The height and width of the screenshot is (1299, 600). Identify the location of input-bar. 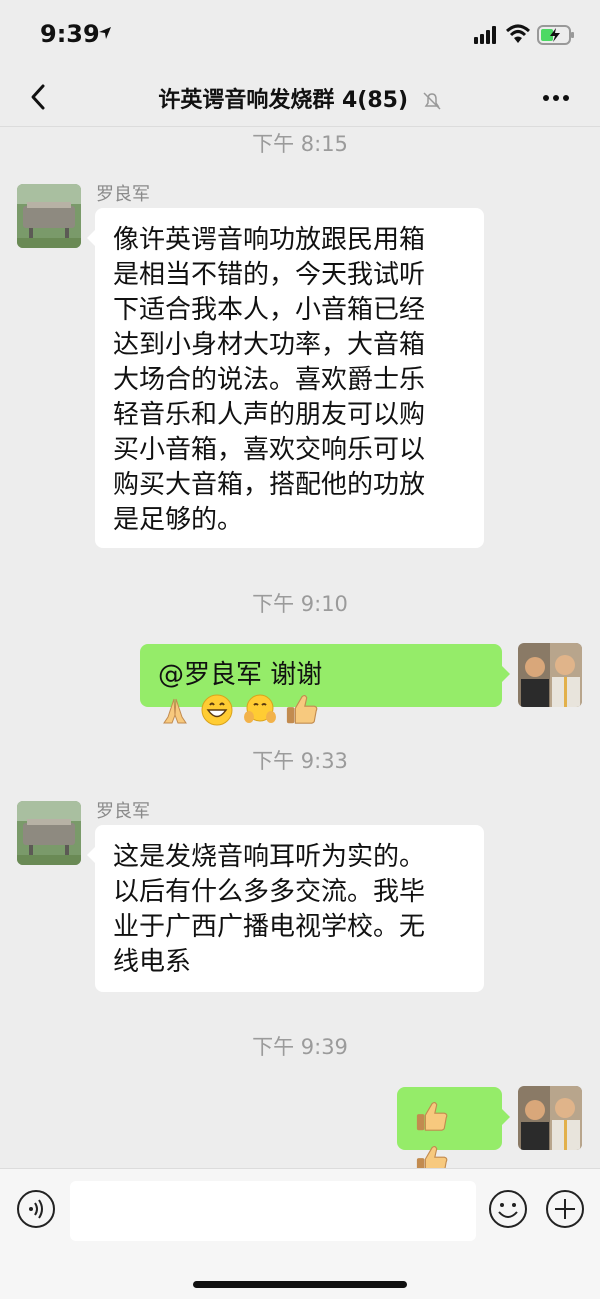
(300, 1233).